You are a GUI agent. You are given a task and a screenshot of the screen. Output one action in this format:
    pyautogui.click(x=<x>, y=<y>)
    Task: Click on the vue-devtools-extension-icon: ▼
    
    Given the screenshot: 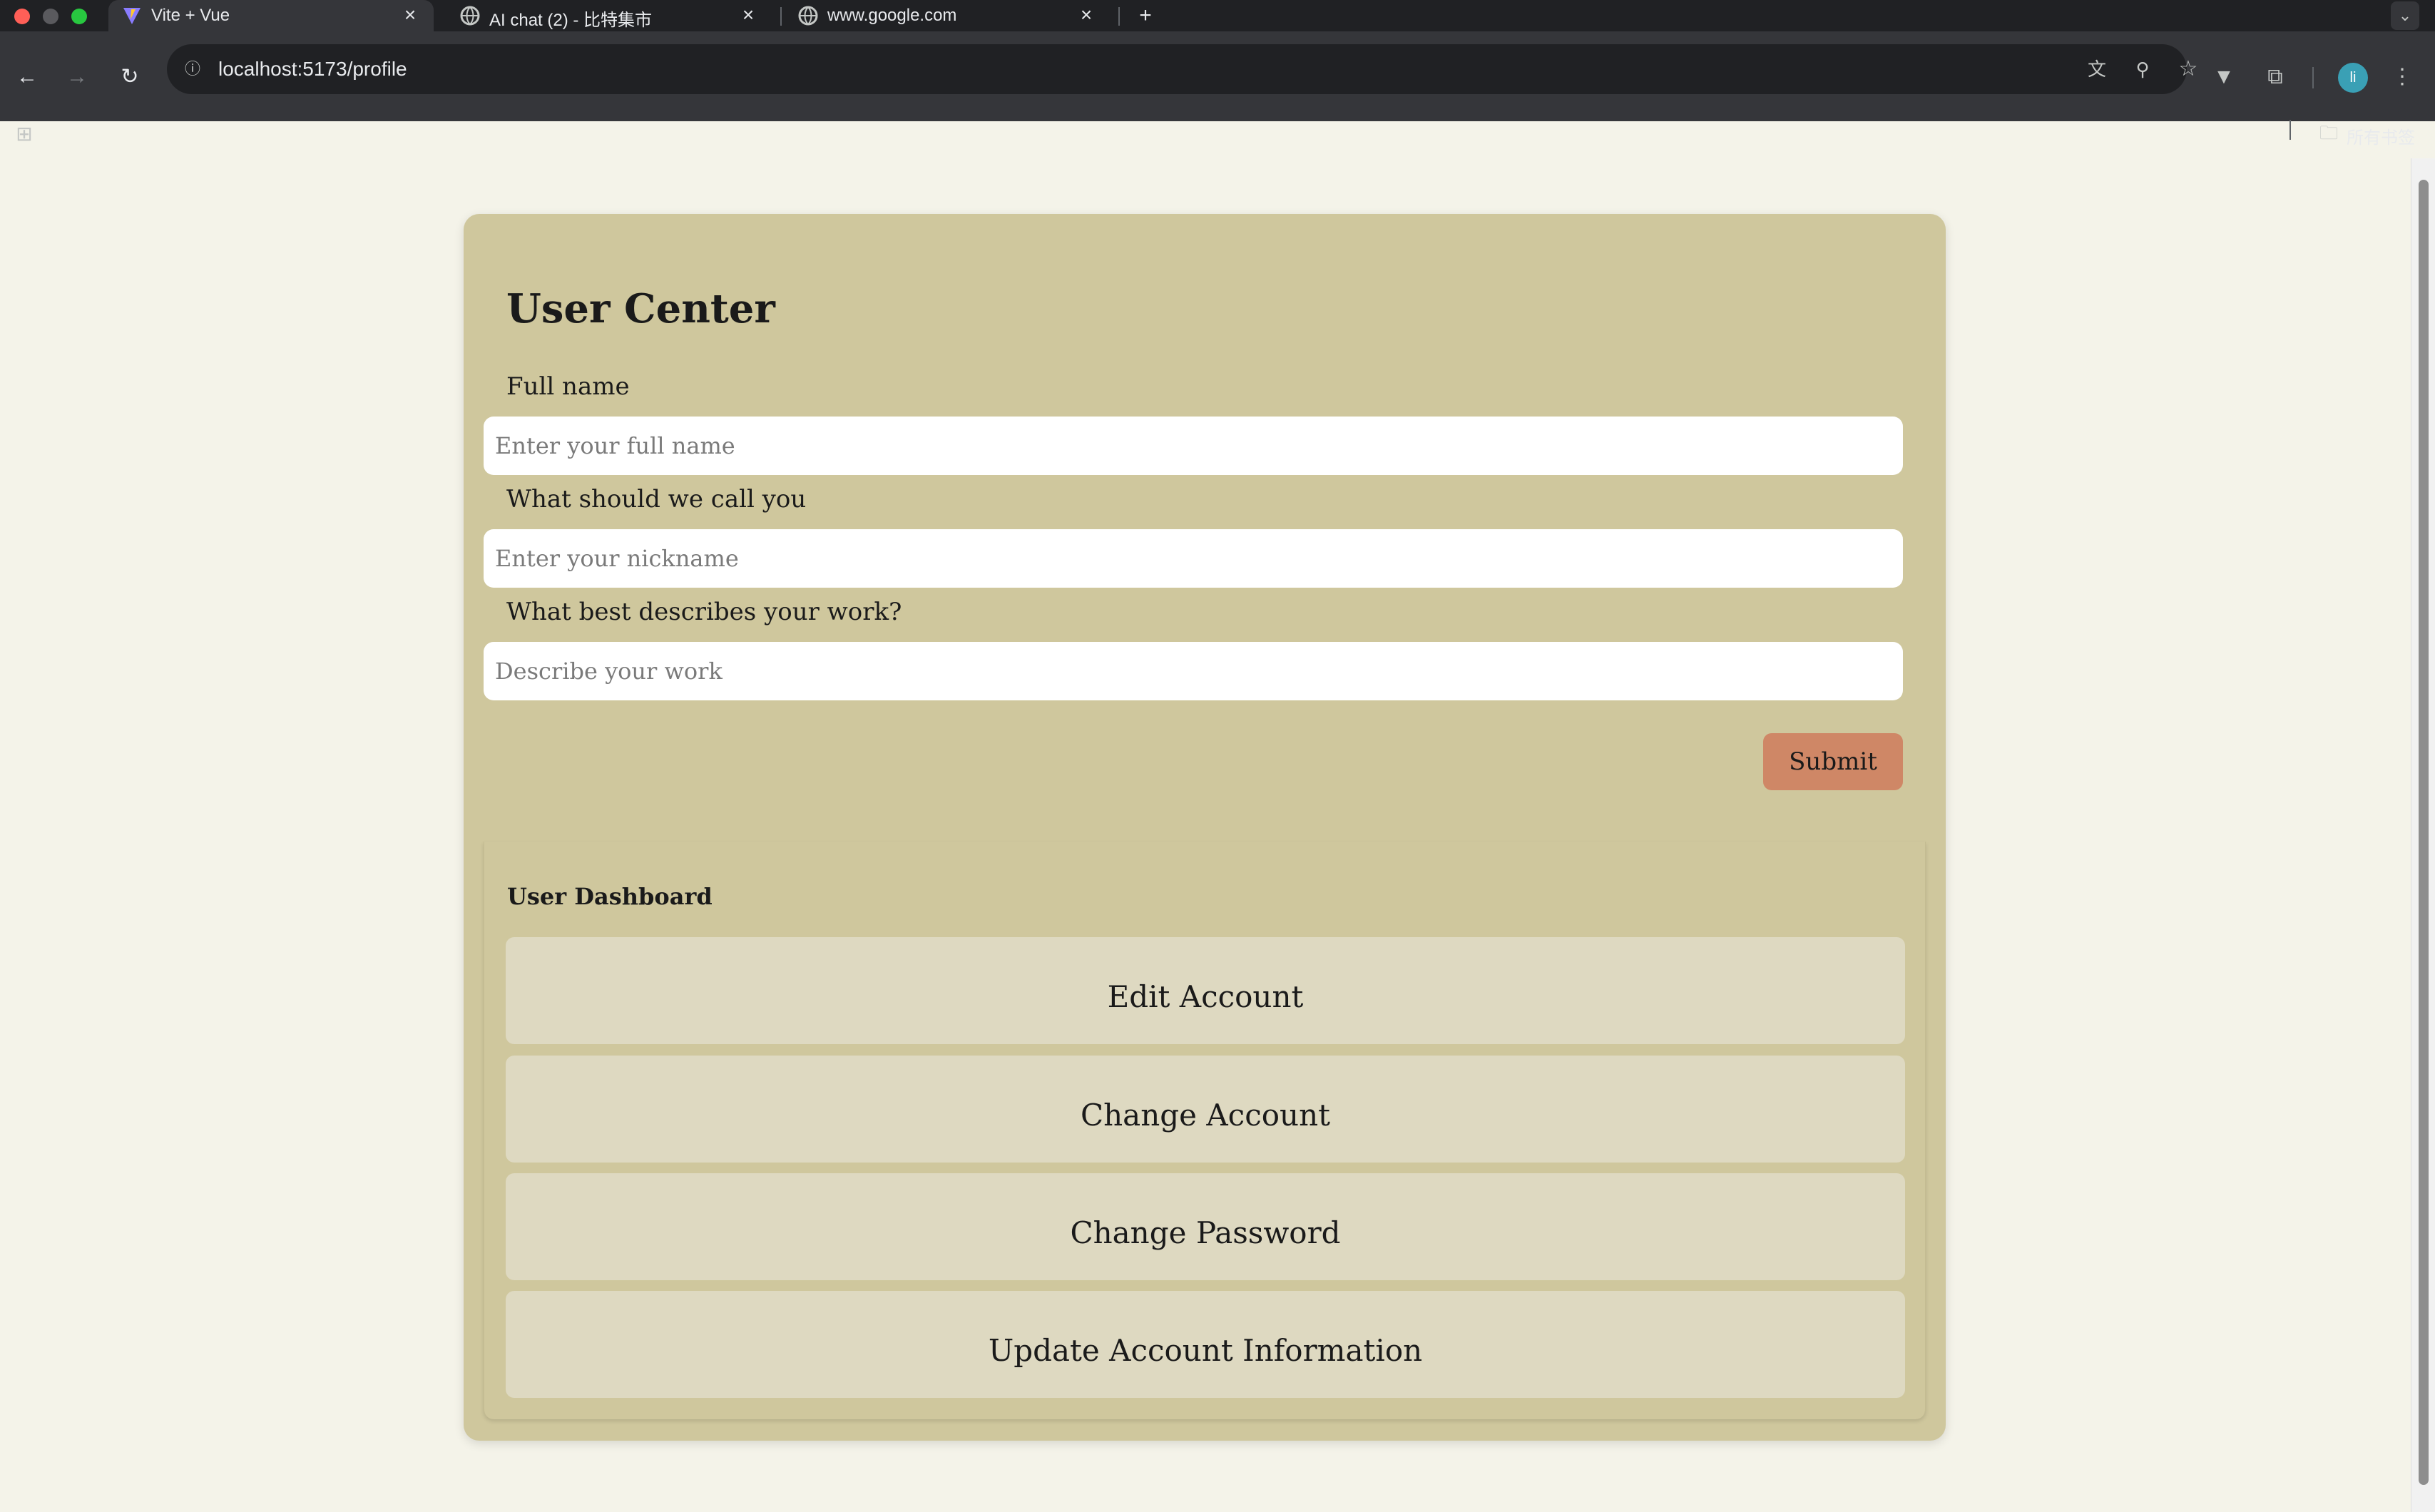 What is the action you would take?
    pyautogui.click(x=2224, y=77)
    